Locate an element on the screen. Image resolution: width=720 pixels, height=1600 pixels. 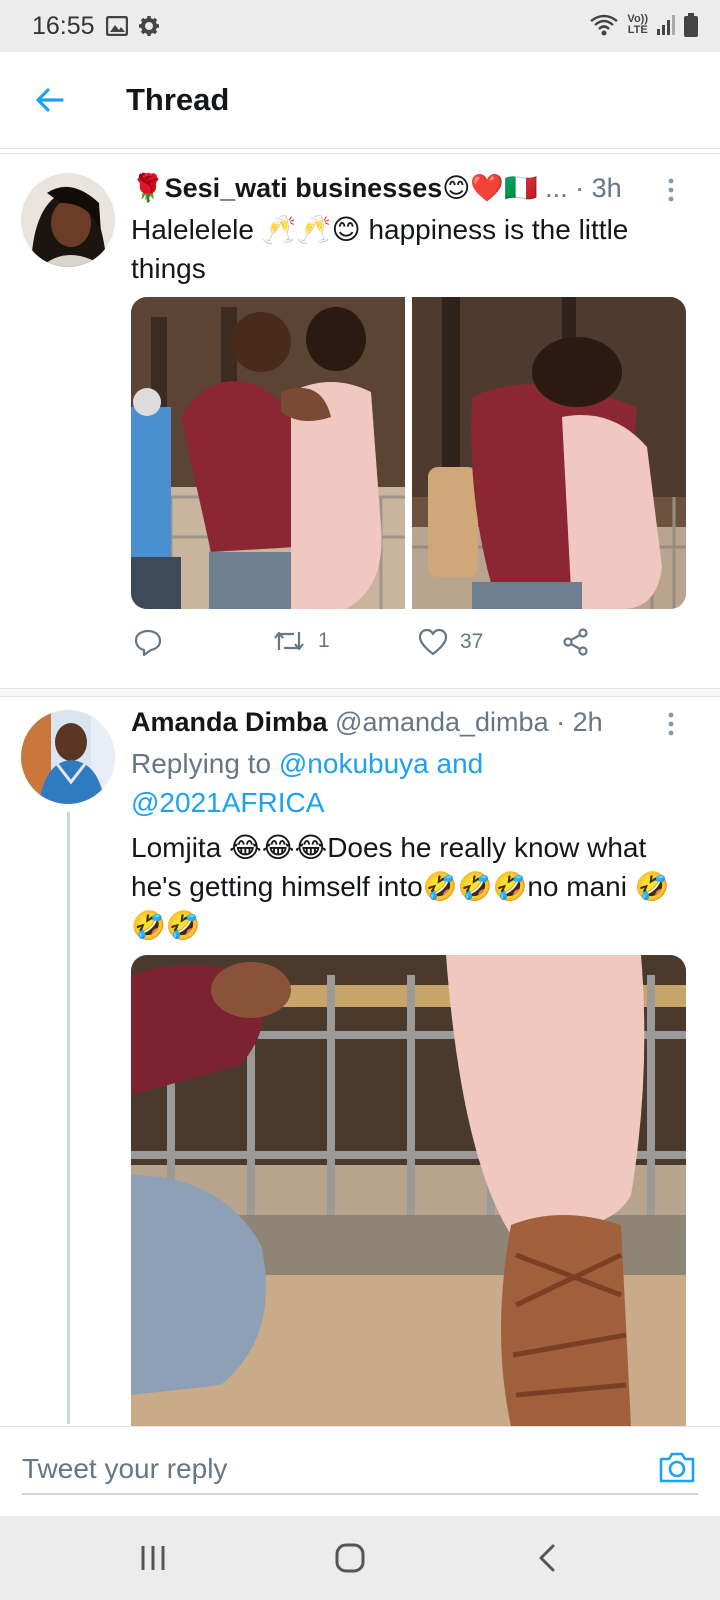
retweet-count: 1 is located at coordinates (324, 640).